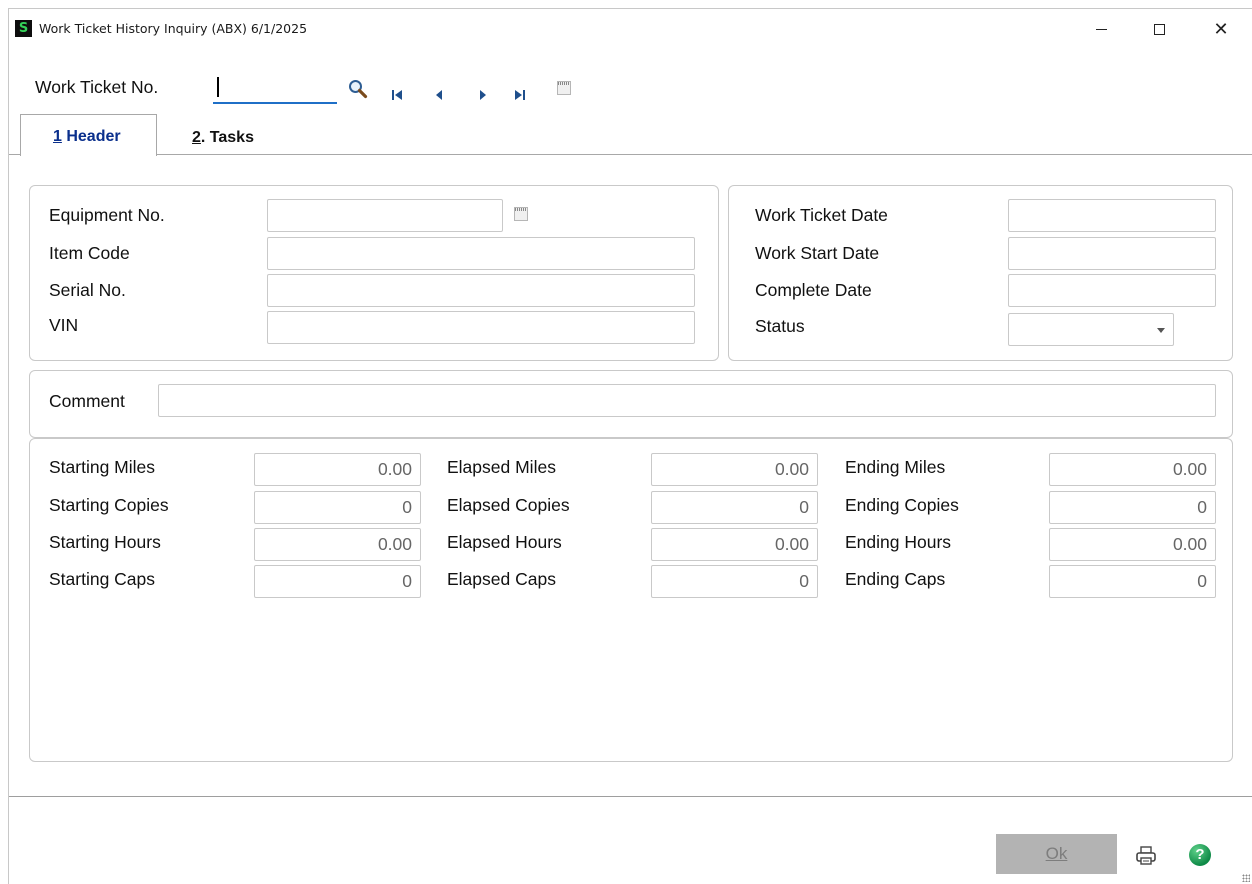 The width and height of the screenshot is (1252, 884). I want to click on minimize-icon, so click(1101, 29).